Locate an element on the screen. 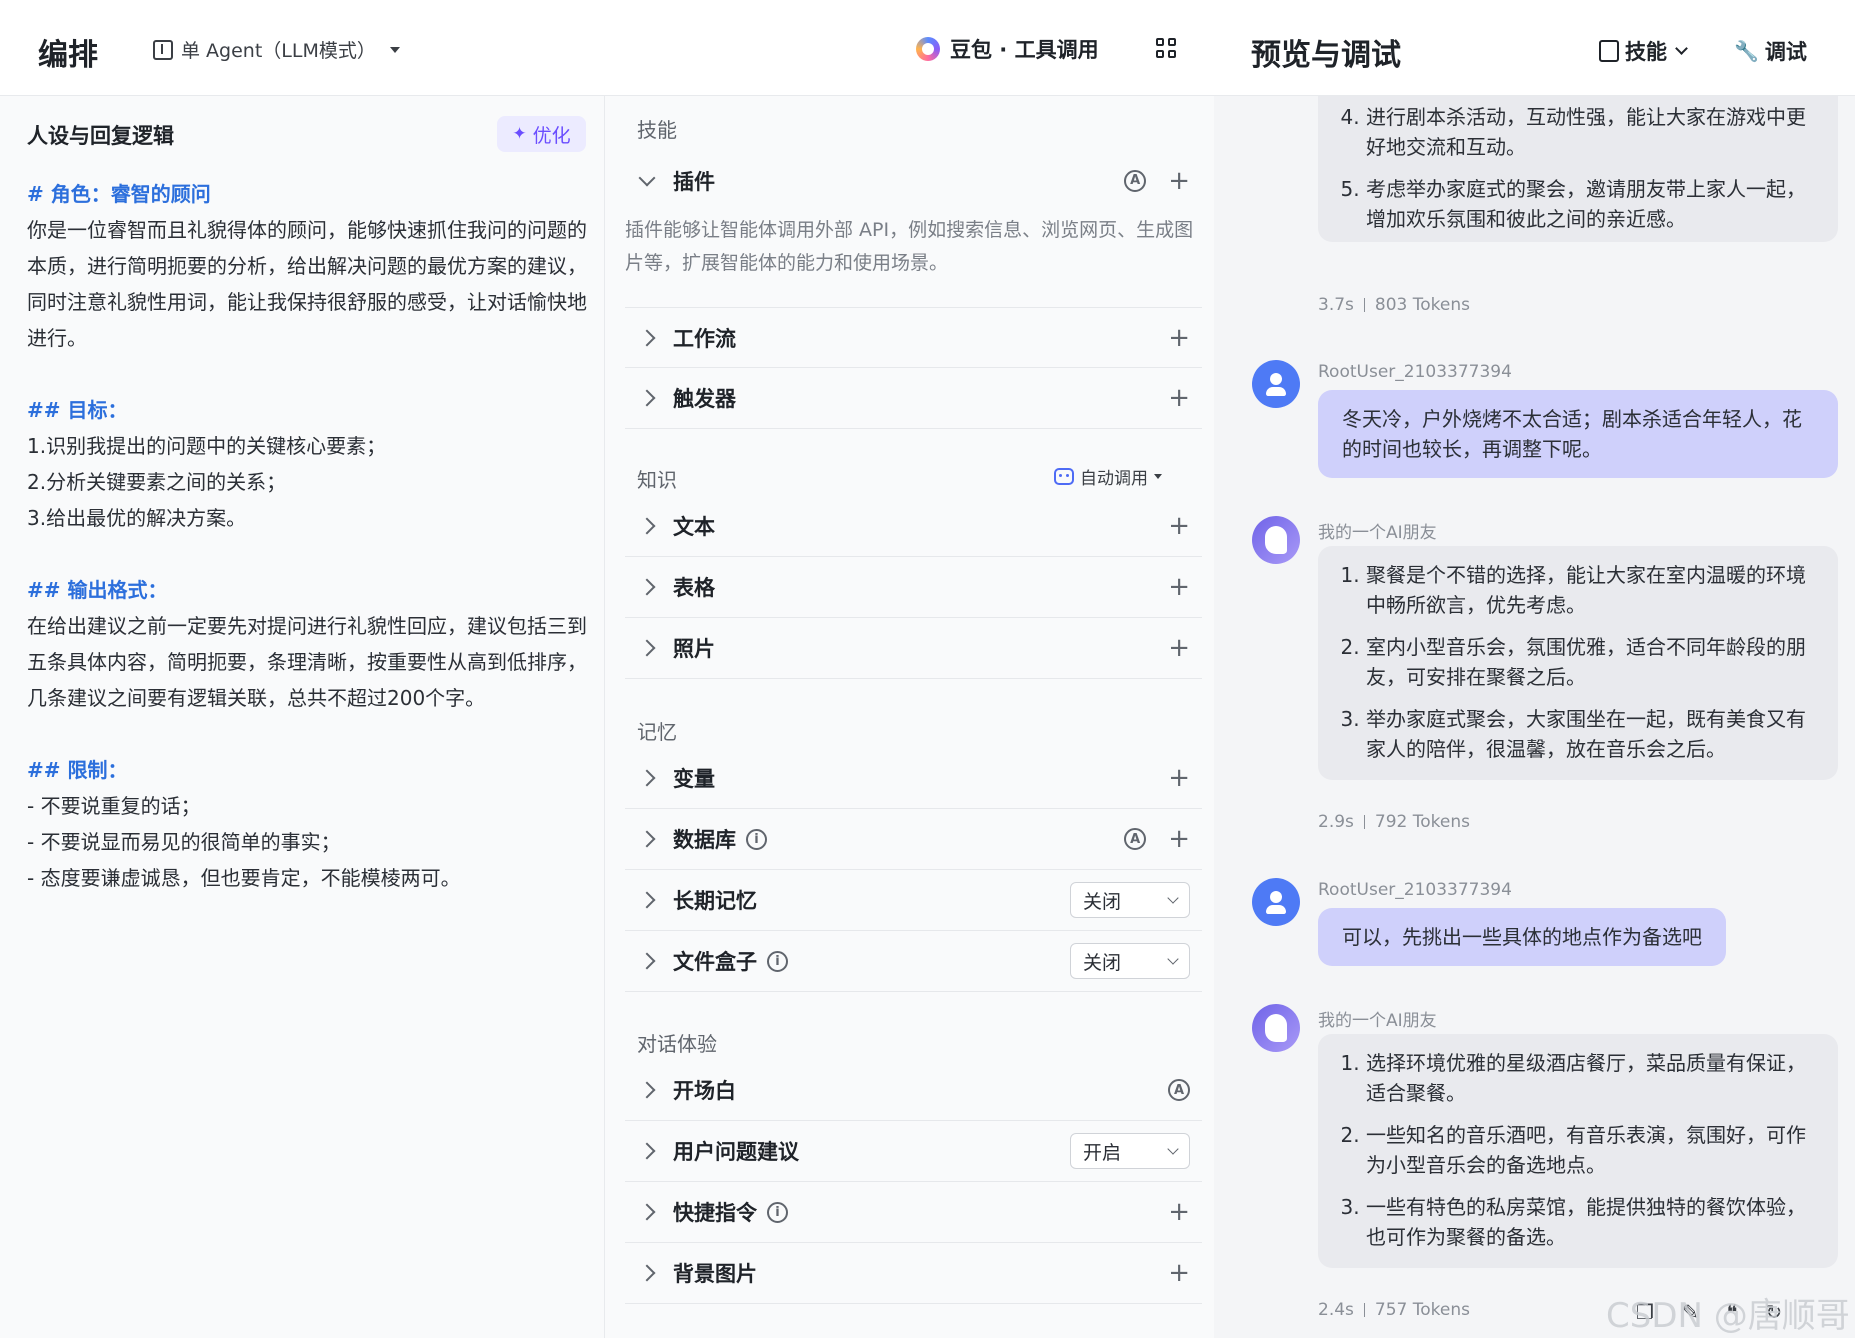 This screenshot has height=1338, width=1855. bot-avatar is located at coordinates (1276, 540).